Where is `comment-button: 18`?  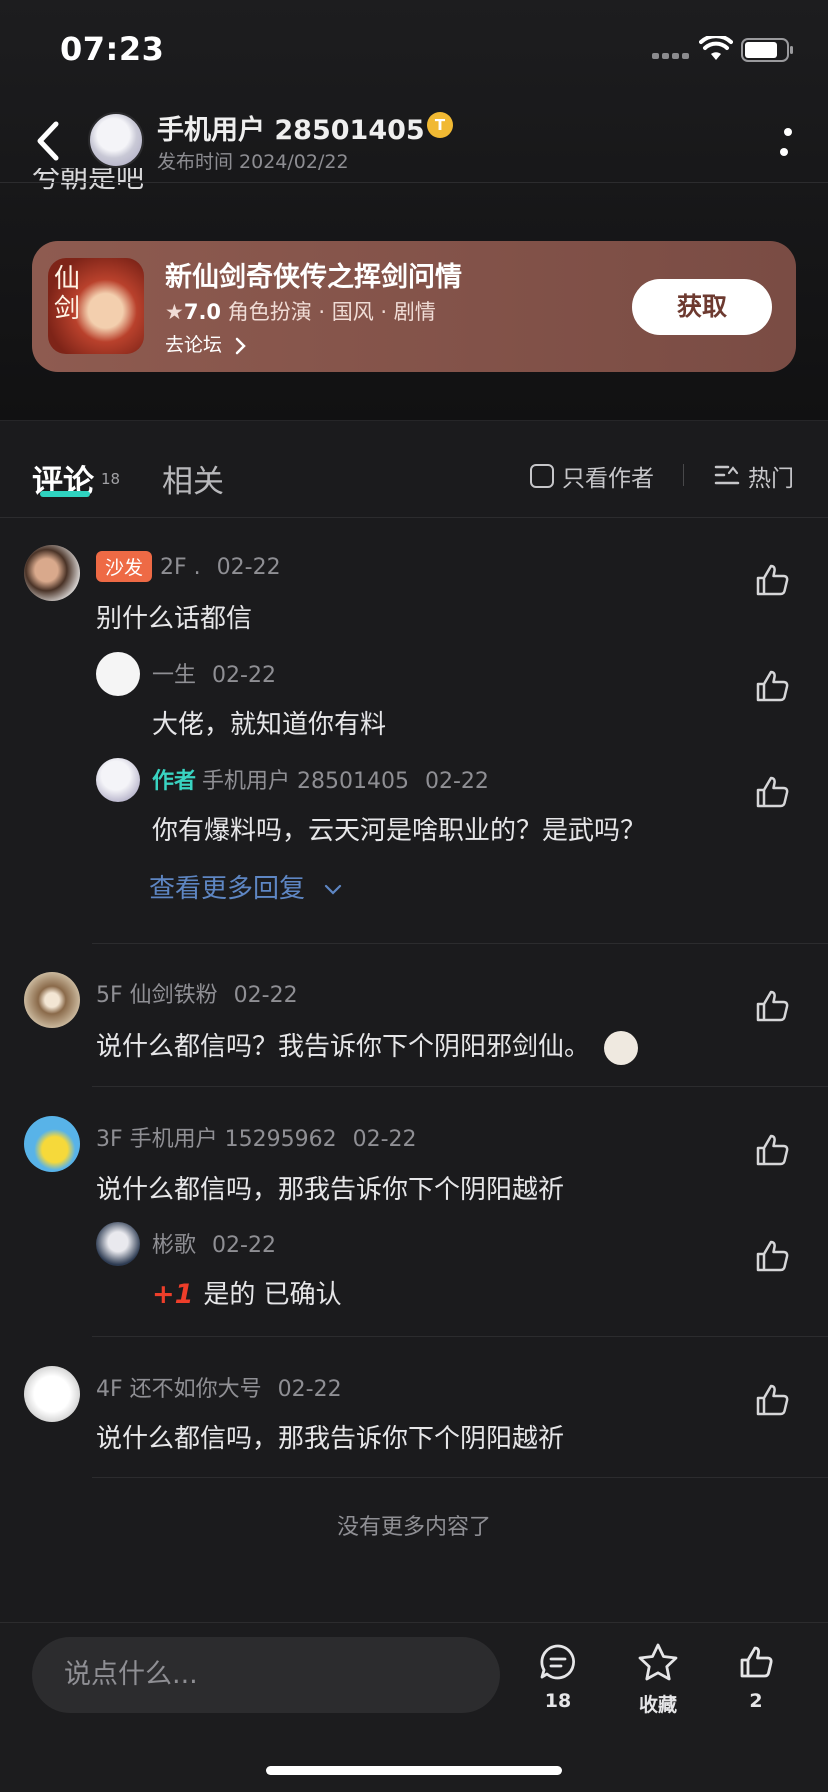
comment-button: 18 is located at coordinates (558, 1677).